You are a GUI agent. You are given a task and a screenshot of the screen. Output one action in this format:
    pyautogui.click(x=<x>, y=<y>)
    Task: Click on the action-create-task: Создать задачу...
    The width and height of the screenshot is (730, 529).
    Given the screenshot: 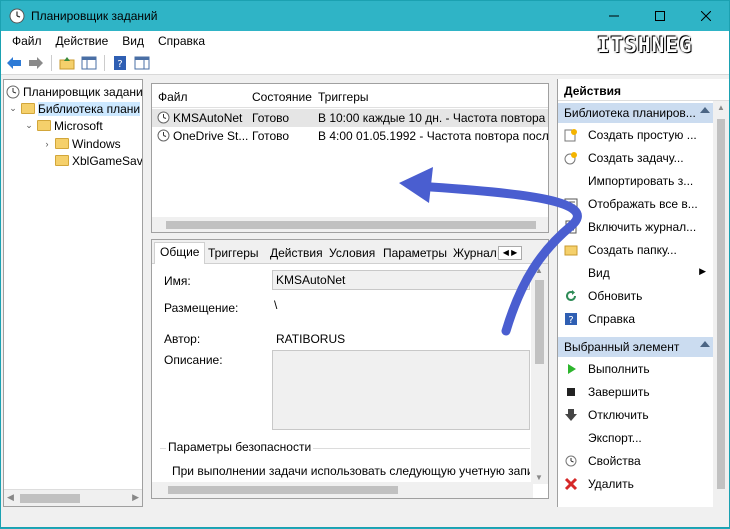 What is the action you would take?
    pyautogui.click(x=636, y=158)
    